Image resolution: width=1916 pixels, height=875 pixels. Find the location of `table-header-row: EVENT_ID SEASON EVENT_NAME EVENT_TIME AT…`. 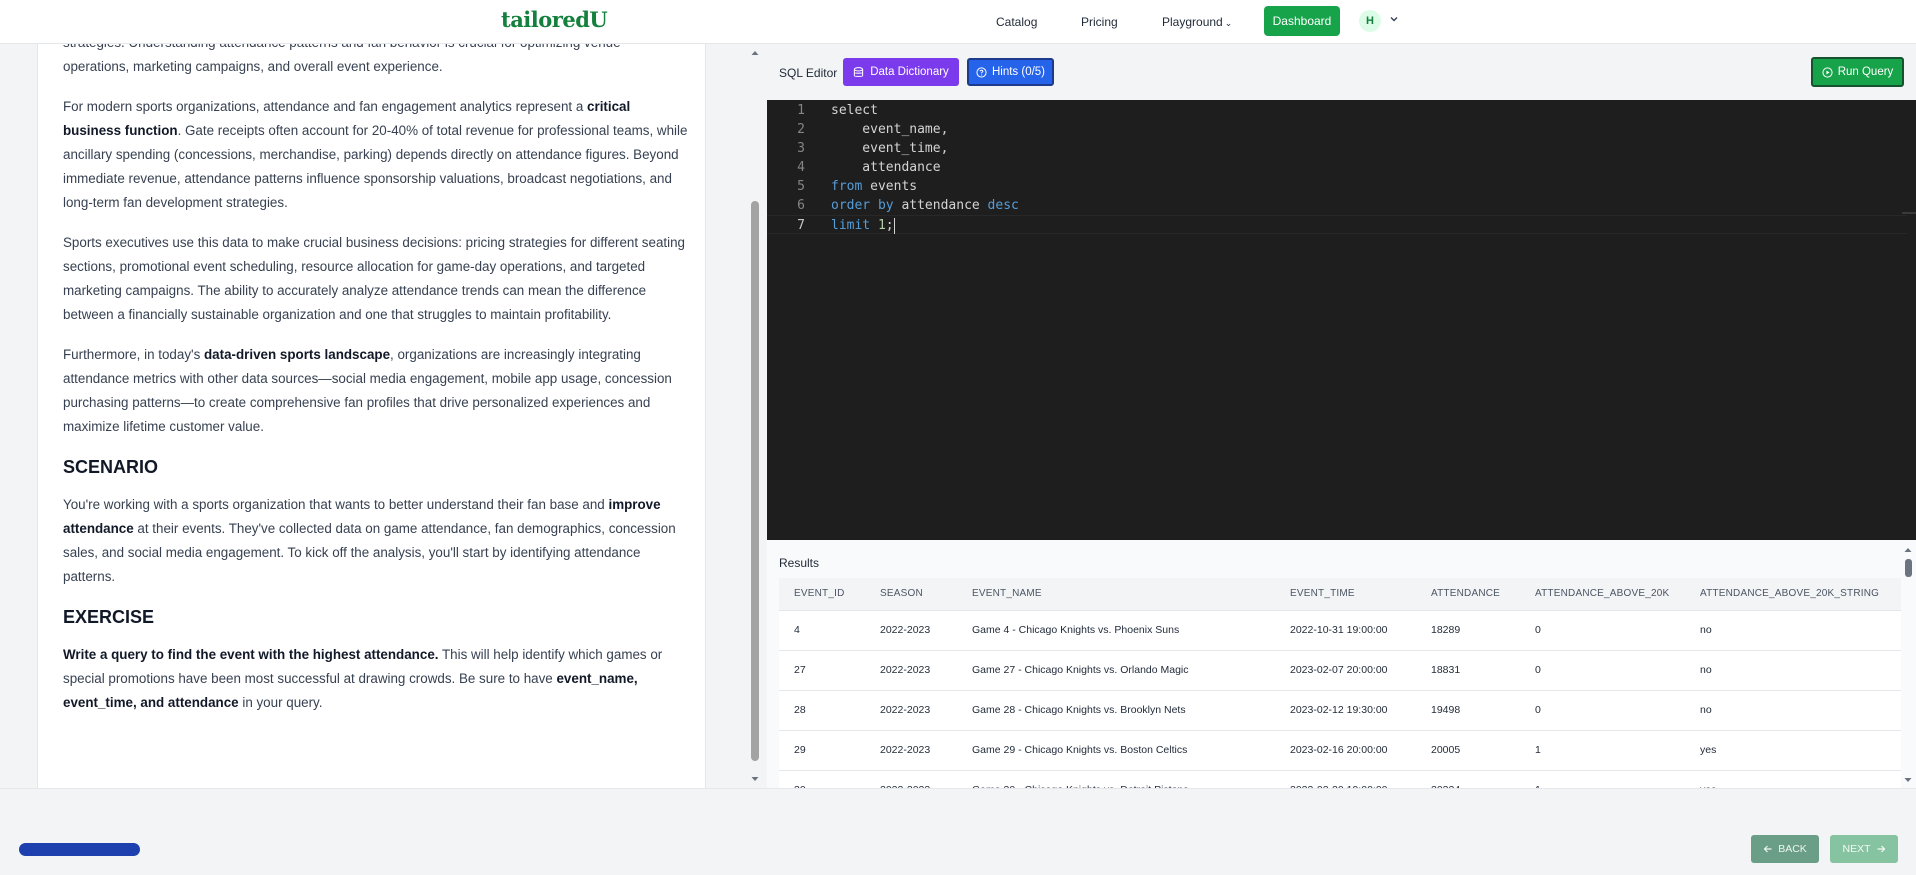

table-header-row: EVENT_ID SEASON EVENT_NAME EVENT_TIME AT… is located at coordinates (1340, 594).